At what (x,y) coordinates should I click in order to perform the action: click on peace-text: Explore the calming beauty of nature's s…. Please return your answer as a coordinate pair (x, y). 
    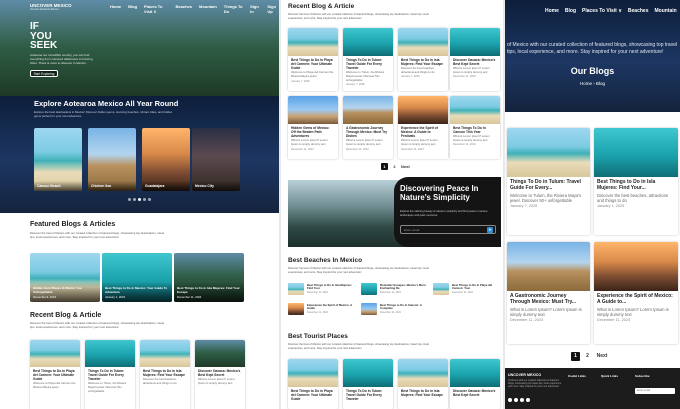
    Looking at the image, I should click on (444, 213).